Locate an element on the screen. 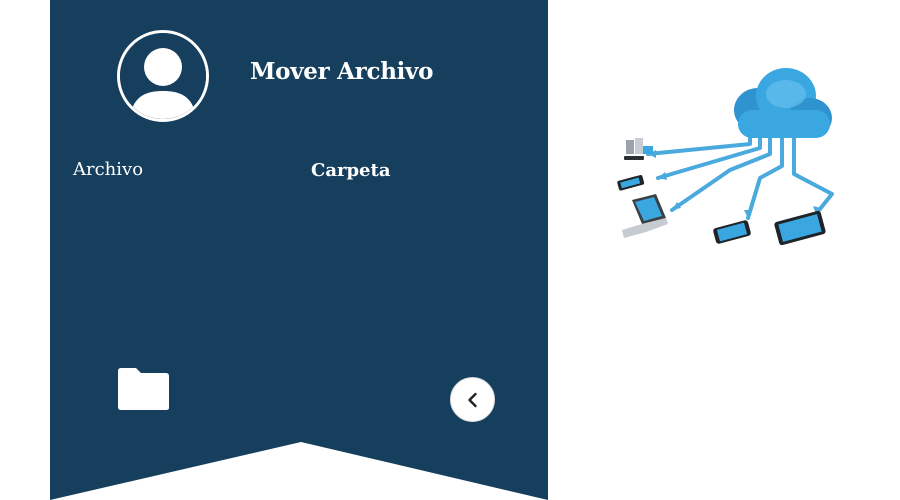 The height and width of the screenshot is (500, 900). chevron-left-icon is located at coordinates (472, 399).